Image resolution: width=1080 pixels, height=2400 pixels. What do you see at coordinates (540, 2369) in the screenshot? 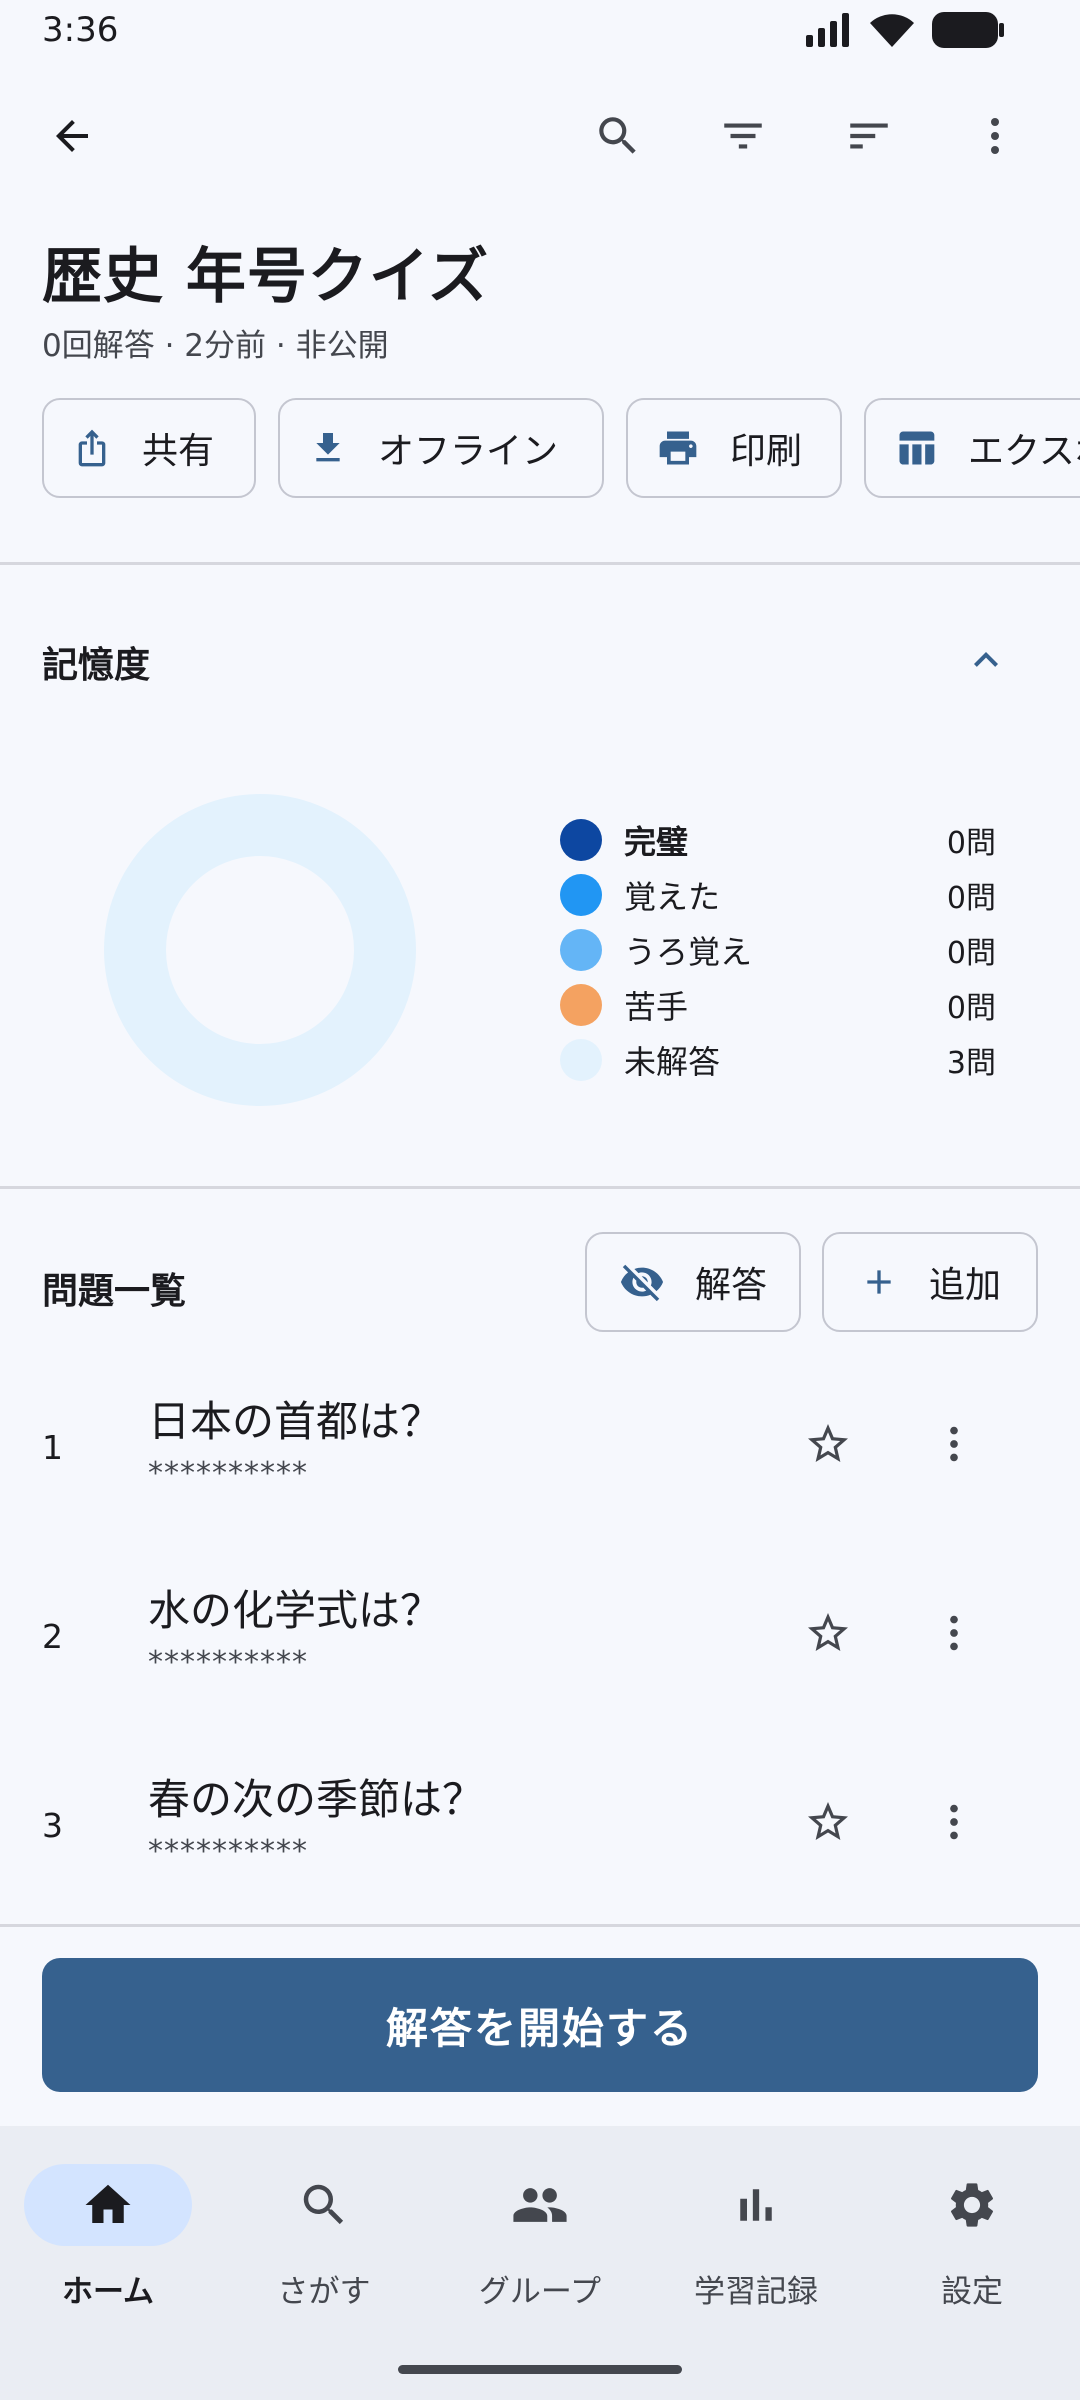
I see `home-gesture-bar` at bounding box center [540, 2369].